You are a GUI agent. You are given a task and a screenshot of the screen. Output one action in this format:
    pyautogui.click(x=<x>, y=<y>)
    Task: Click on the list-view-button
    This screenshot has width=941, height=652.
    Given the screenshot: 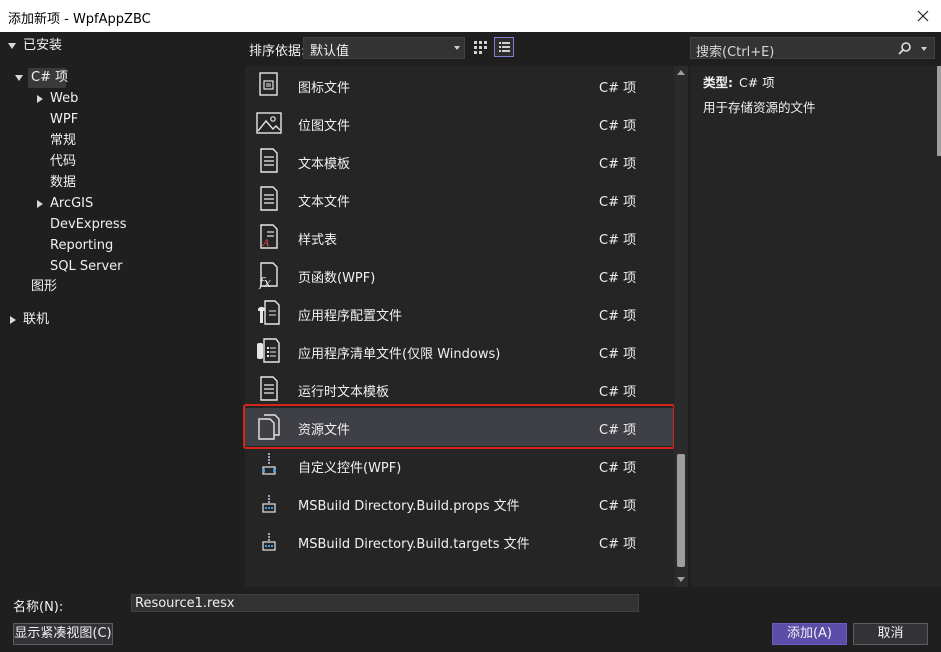 What is the action you would take?
    pyautogui.click(x=504, y=47)
    